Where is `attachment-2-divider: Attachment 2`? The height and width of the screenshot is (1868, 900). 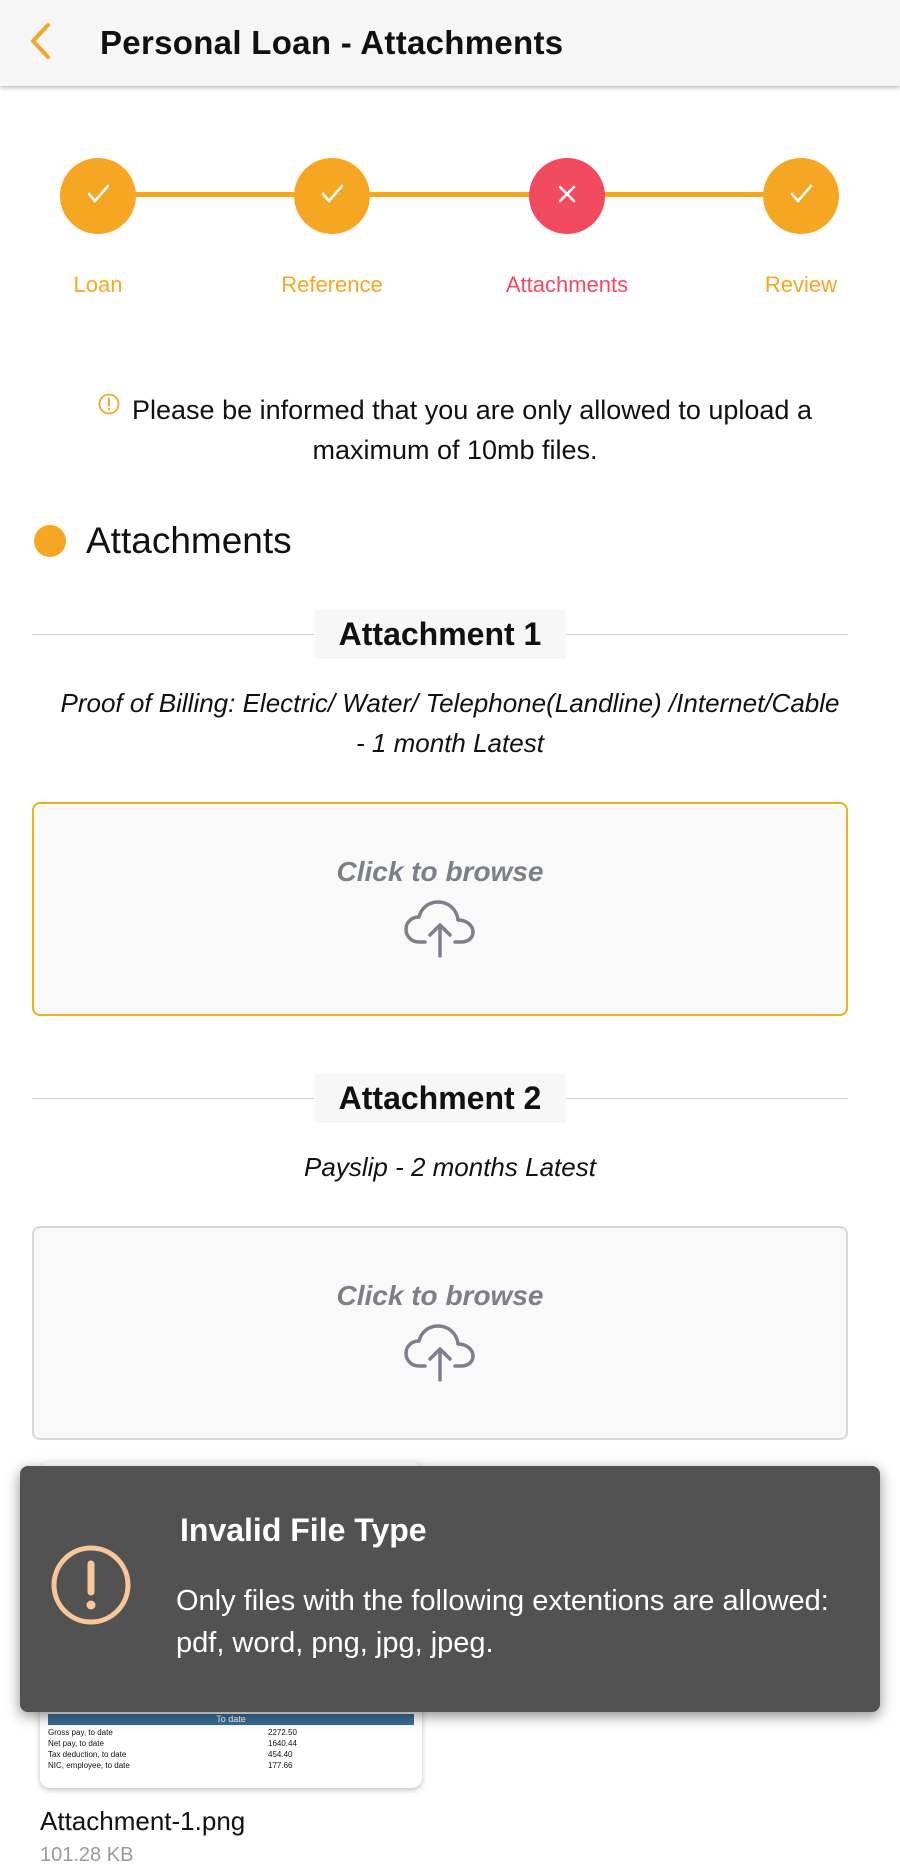
attachment-2-divider: Attachment 2 is located at coordinates (440, 1098).